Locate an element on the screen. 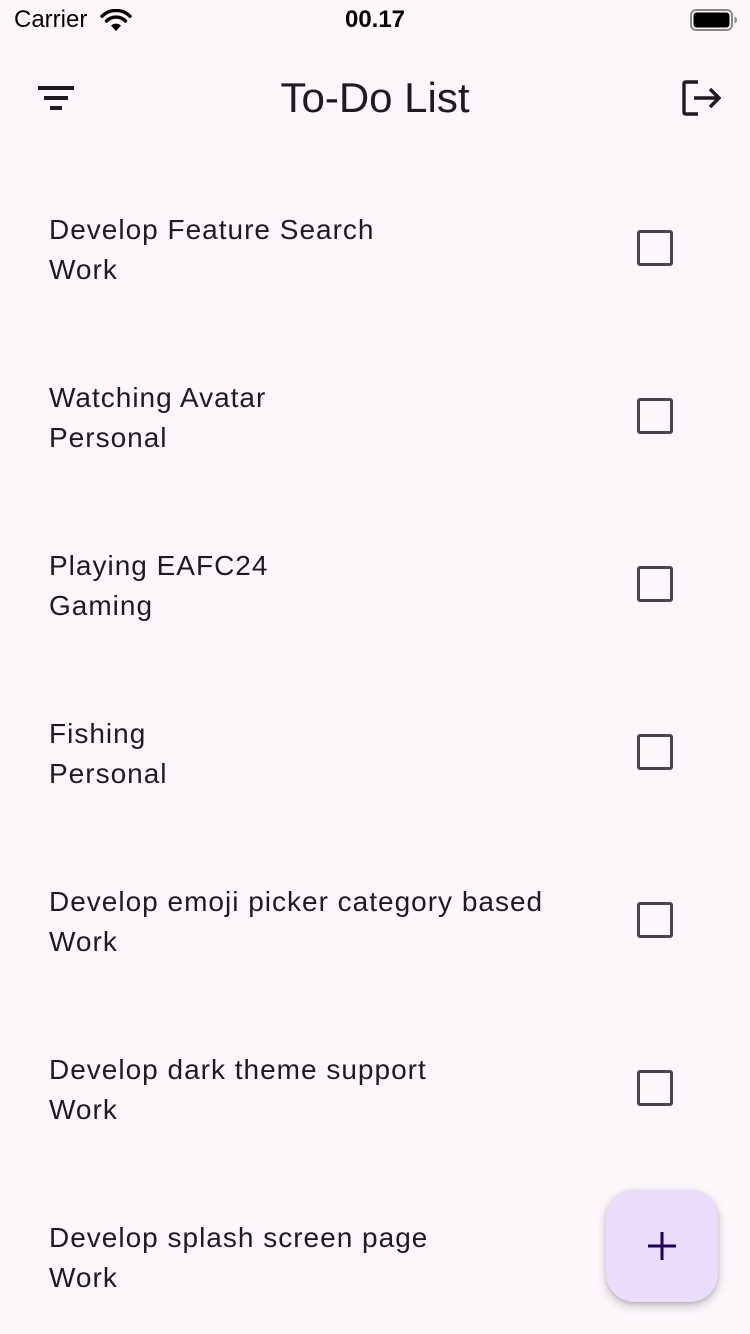 This screenshot has width=750, height=1334. status-time: 00.17 is located at coordinates (375, 19).